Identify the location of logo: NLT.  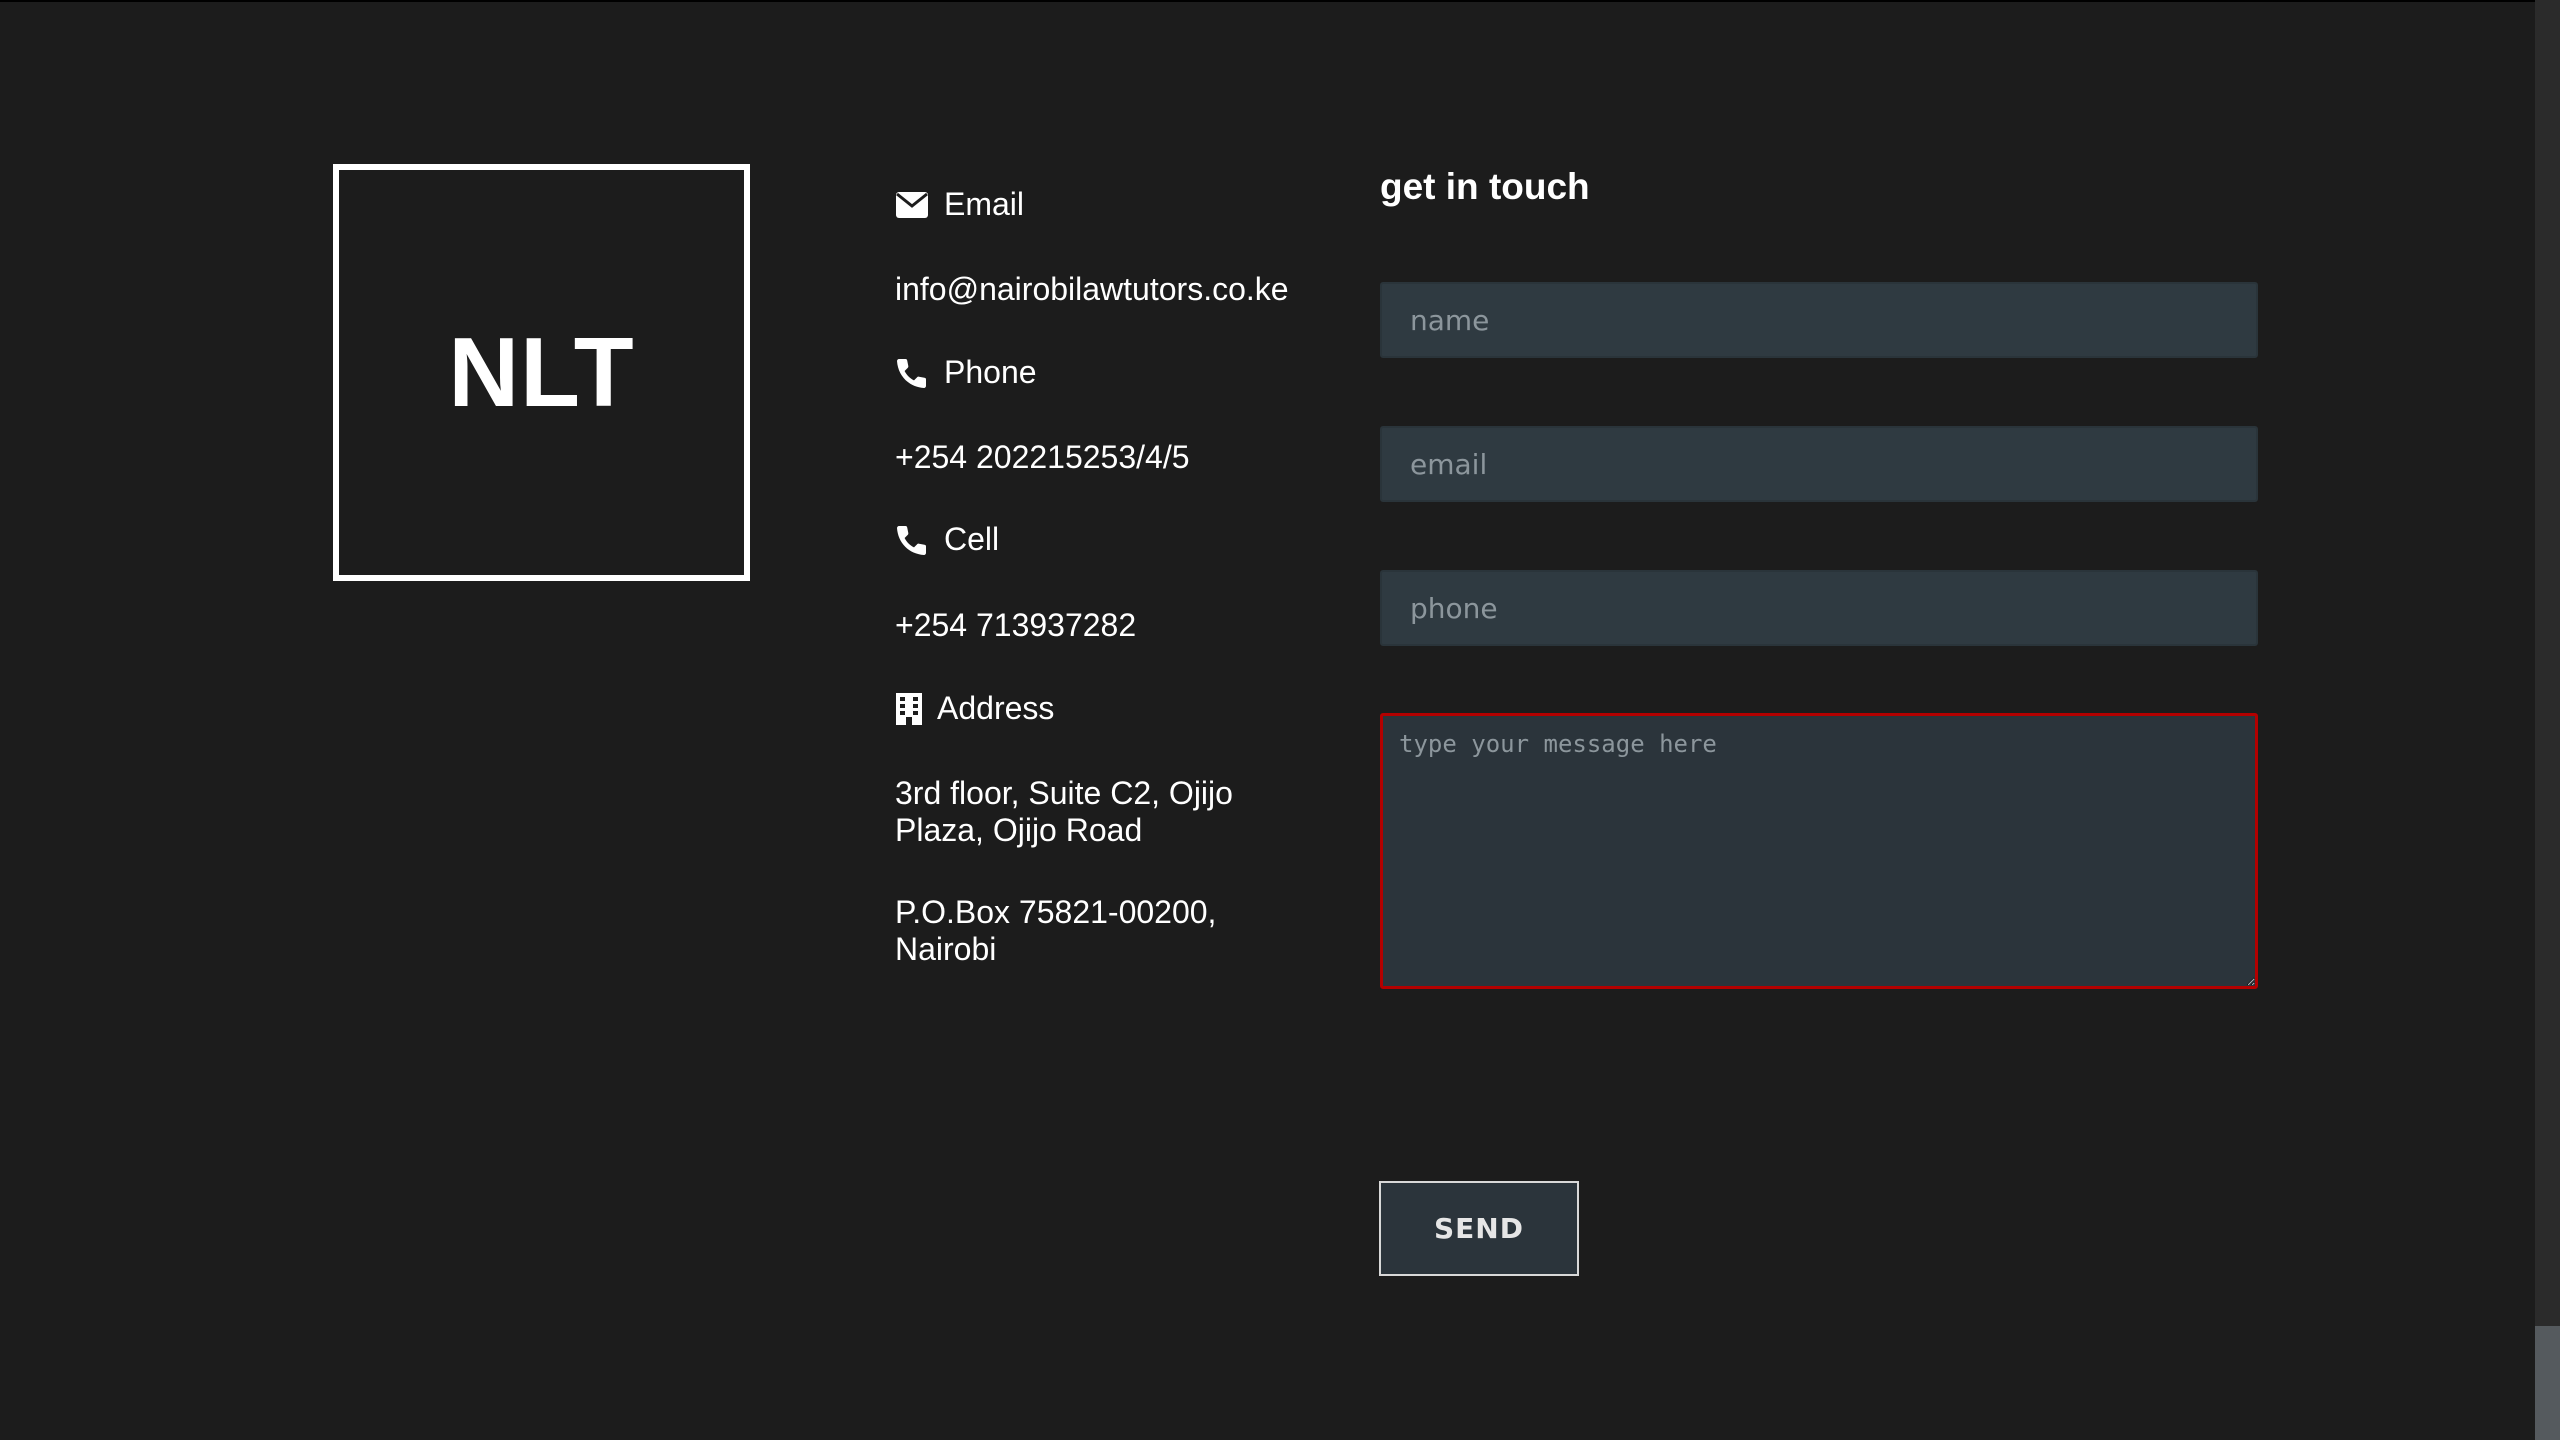
(541, 372).